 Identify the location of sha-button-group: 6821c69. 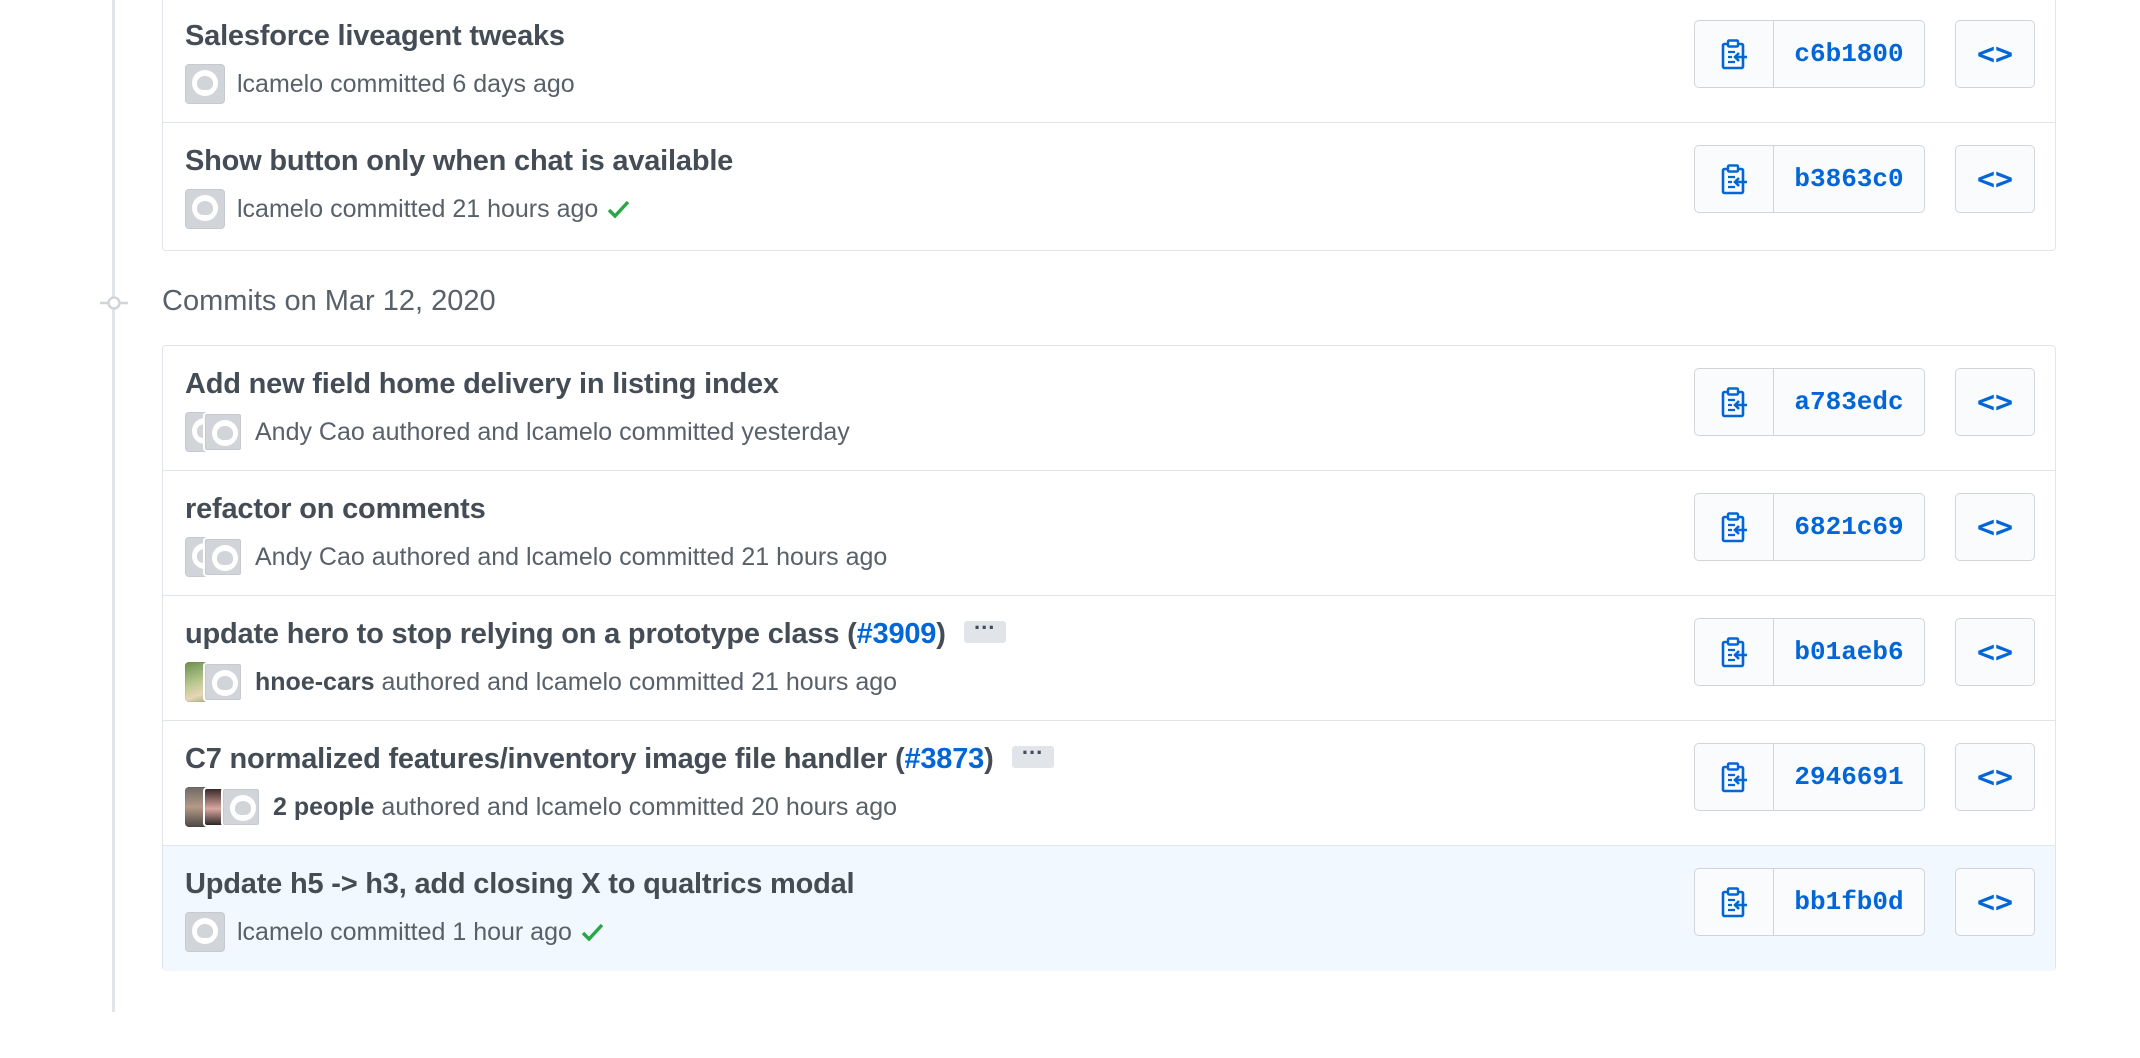
(1809, 527).